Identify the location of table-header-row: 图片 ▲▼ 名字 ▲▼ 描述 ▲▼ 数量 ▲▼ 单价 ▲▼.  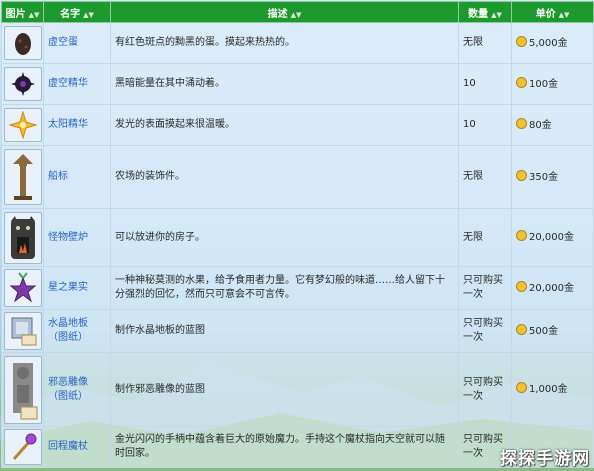
(297, 12).